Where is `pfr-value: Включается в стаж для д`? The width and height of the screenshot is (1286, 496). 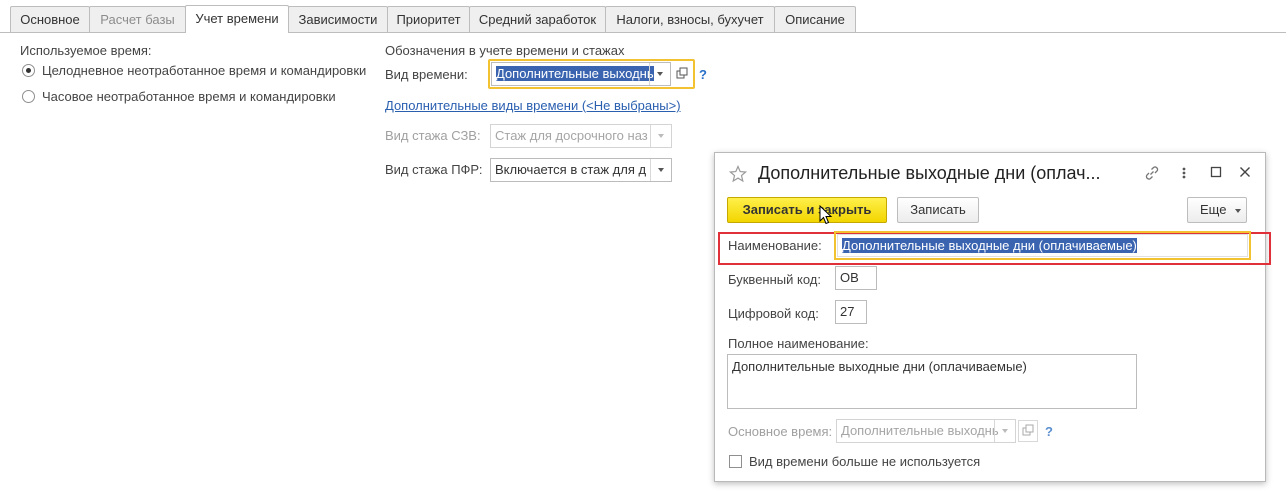
pfr-value: Включается в стаж для д is located at coordinates (571, 169).